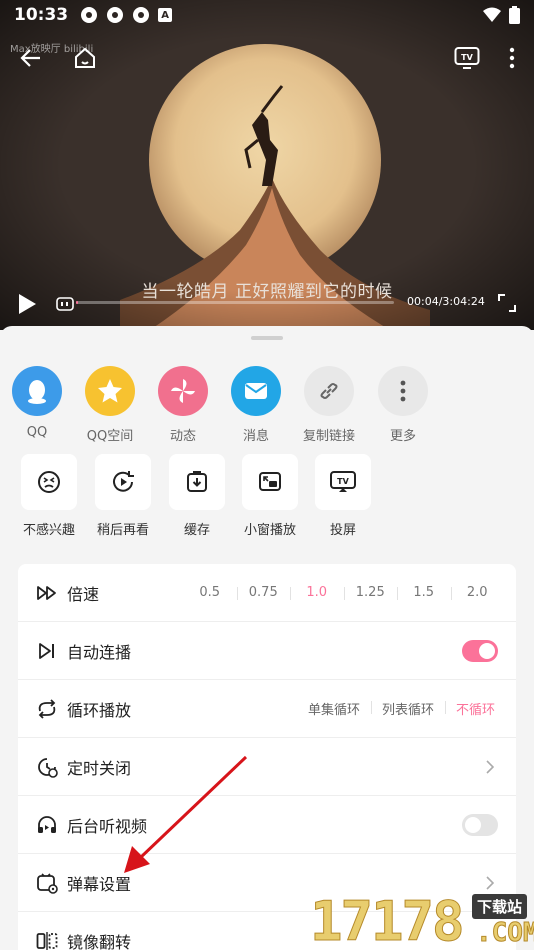 This screenshot has width=534, height=950. I want to click on wifi-icon, so click(492, 14).